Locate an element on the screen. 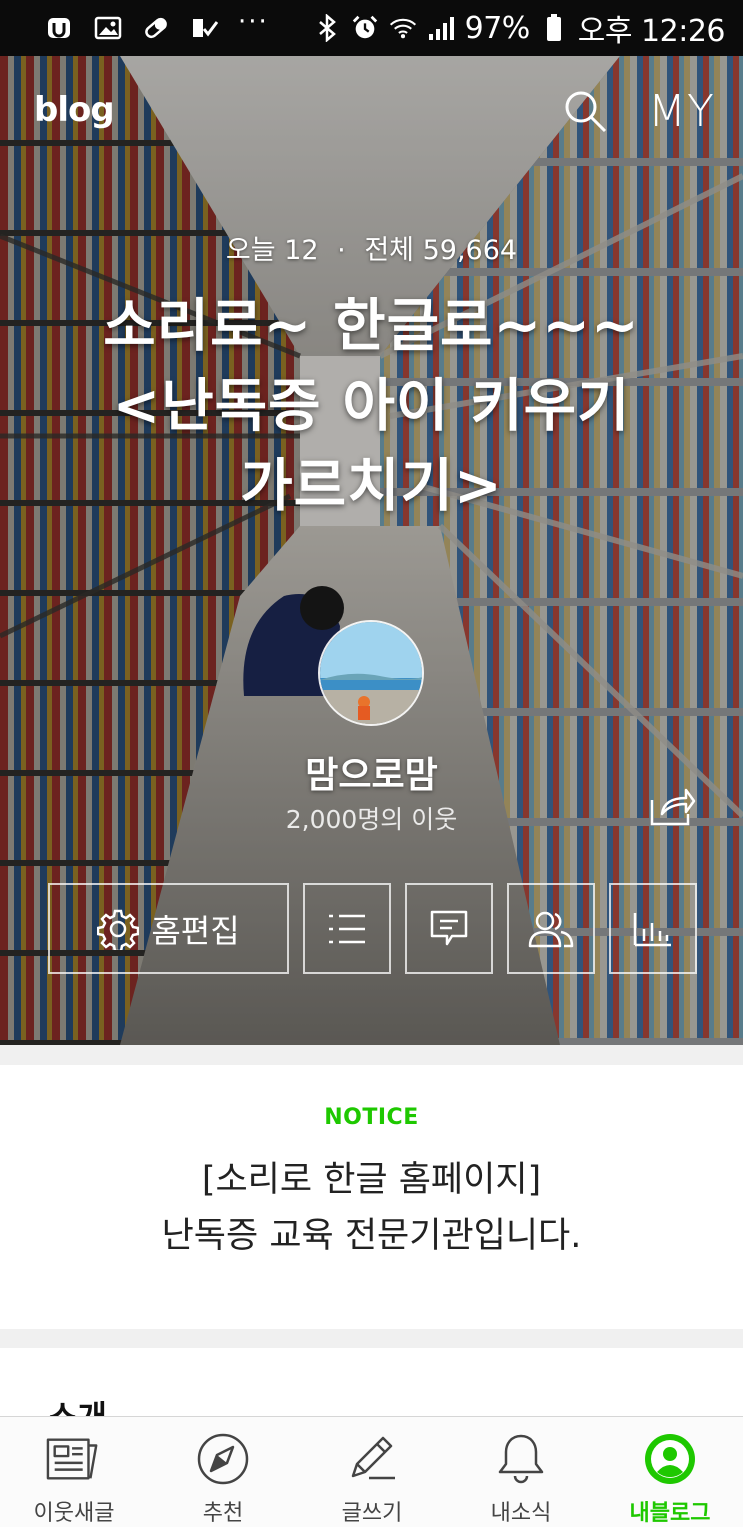 The image size is (743, 1527). comment-icon is located at coordinates (449, 927).